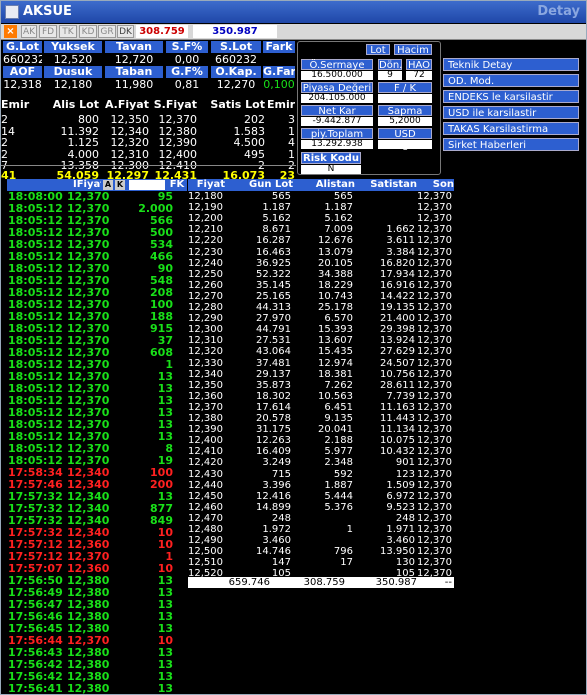 This screenshot has height=695, width=587. What do you see at coordinates (396, 582) in the screenshot?
I see `footer-satistan: 350.987` at bounding box center [396, 582].